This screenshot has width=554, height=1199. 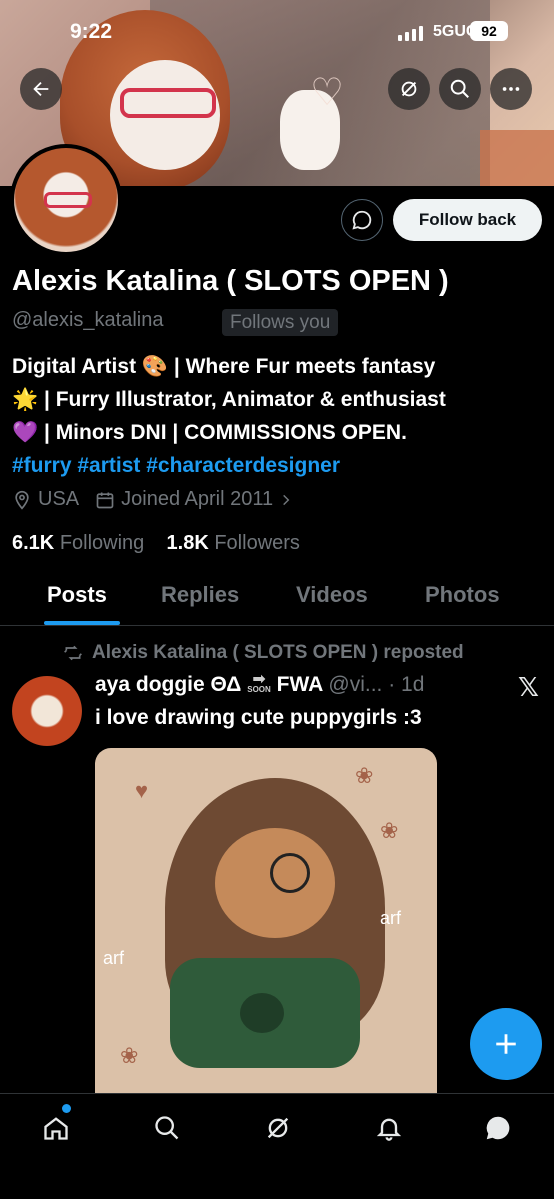 I want to click on location-text: USA, so click(x=59, y=499).